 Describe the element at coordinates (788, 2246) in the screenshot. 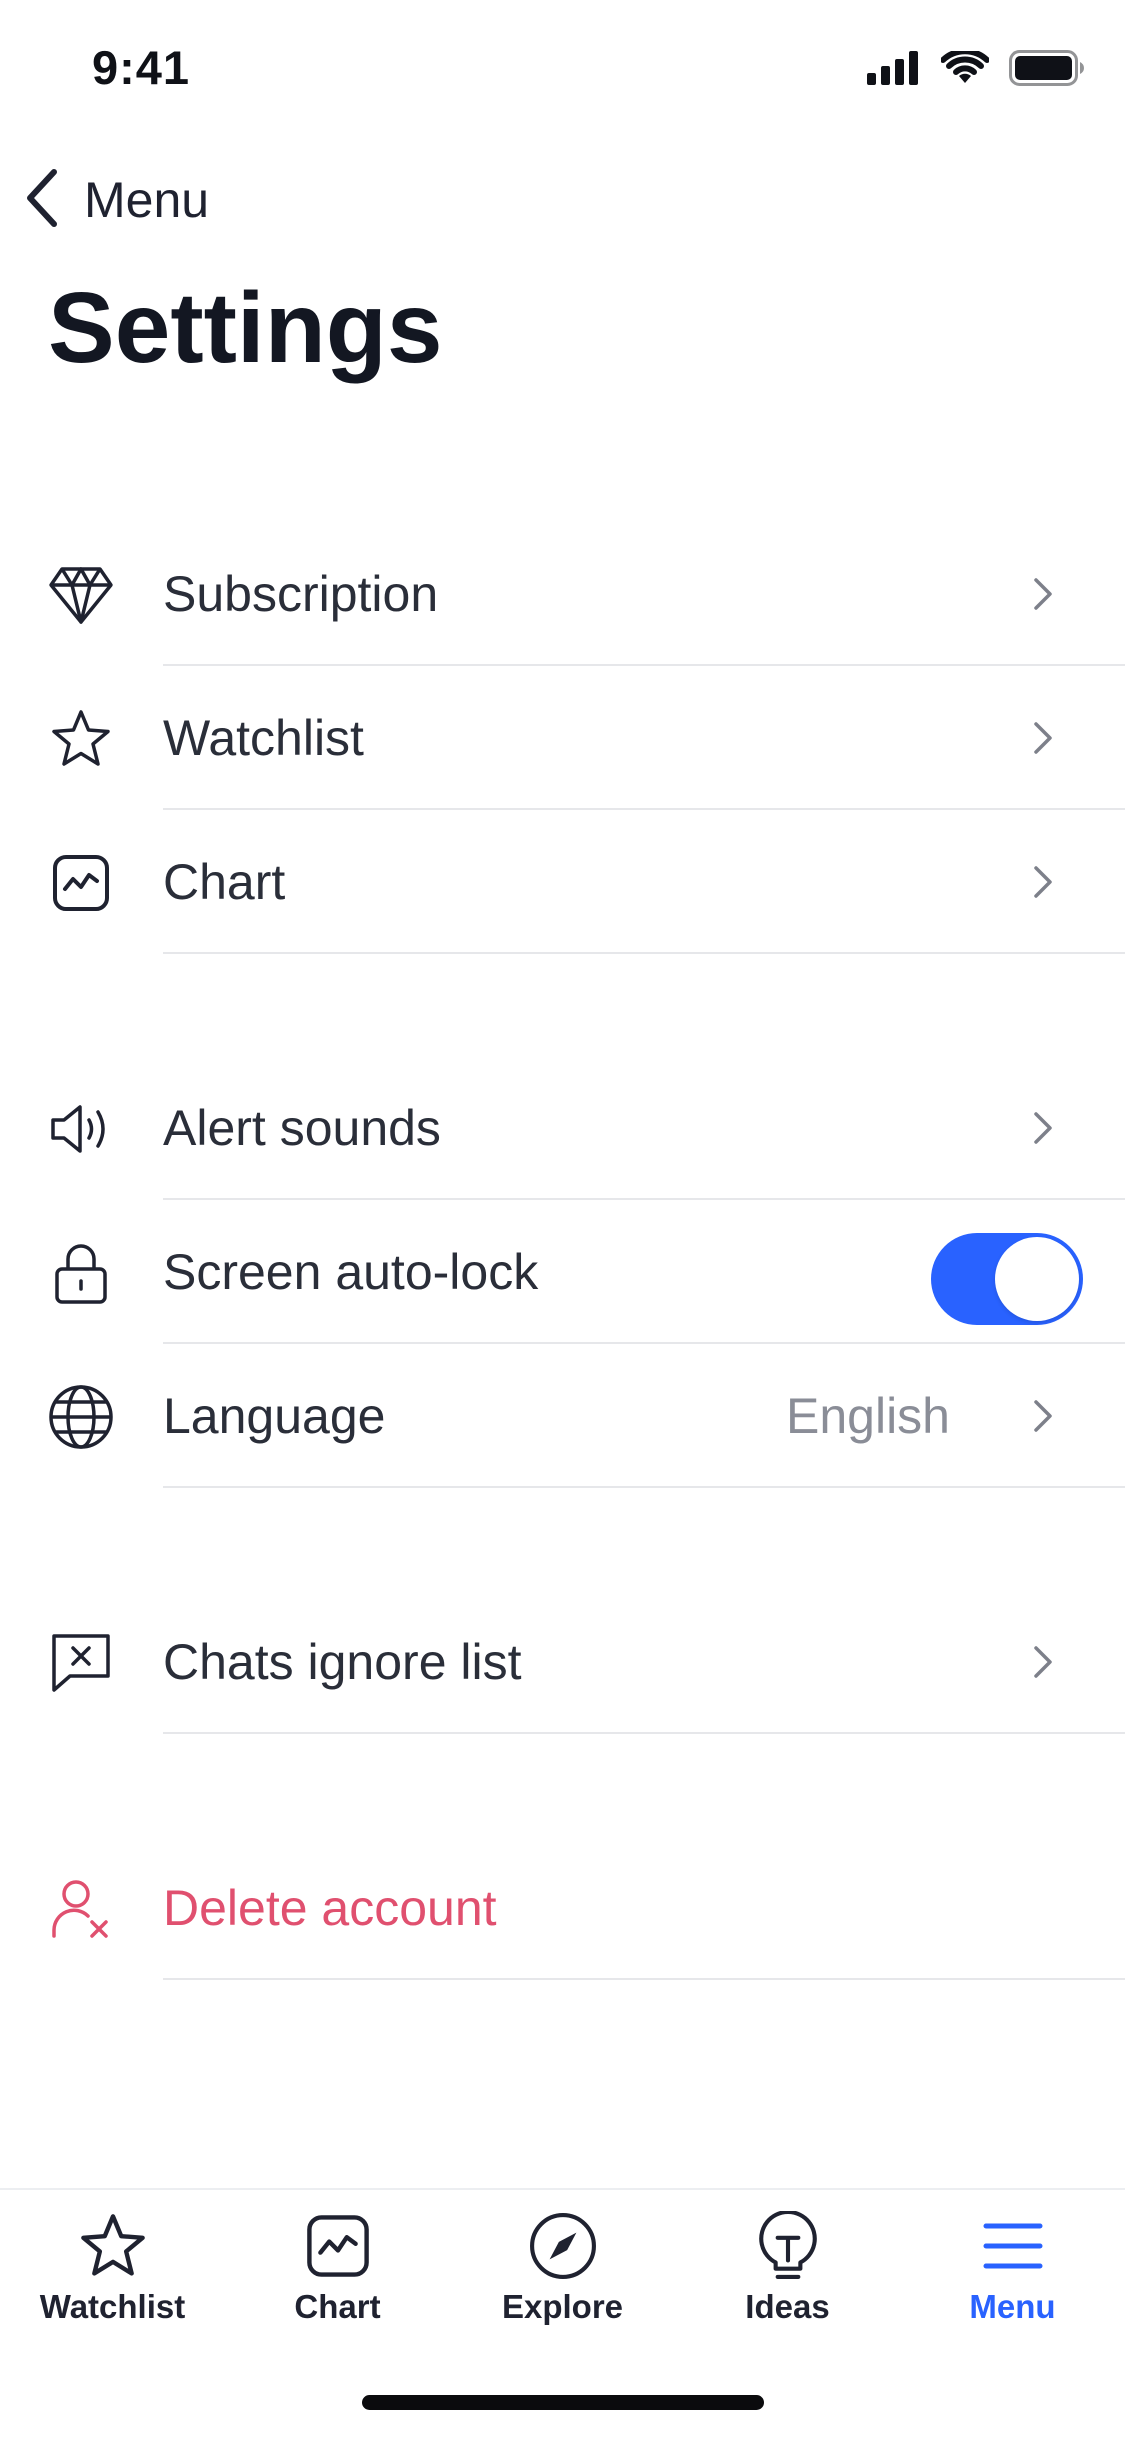

I see `lightbulb-icon` at that location.